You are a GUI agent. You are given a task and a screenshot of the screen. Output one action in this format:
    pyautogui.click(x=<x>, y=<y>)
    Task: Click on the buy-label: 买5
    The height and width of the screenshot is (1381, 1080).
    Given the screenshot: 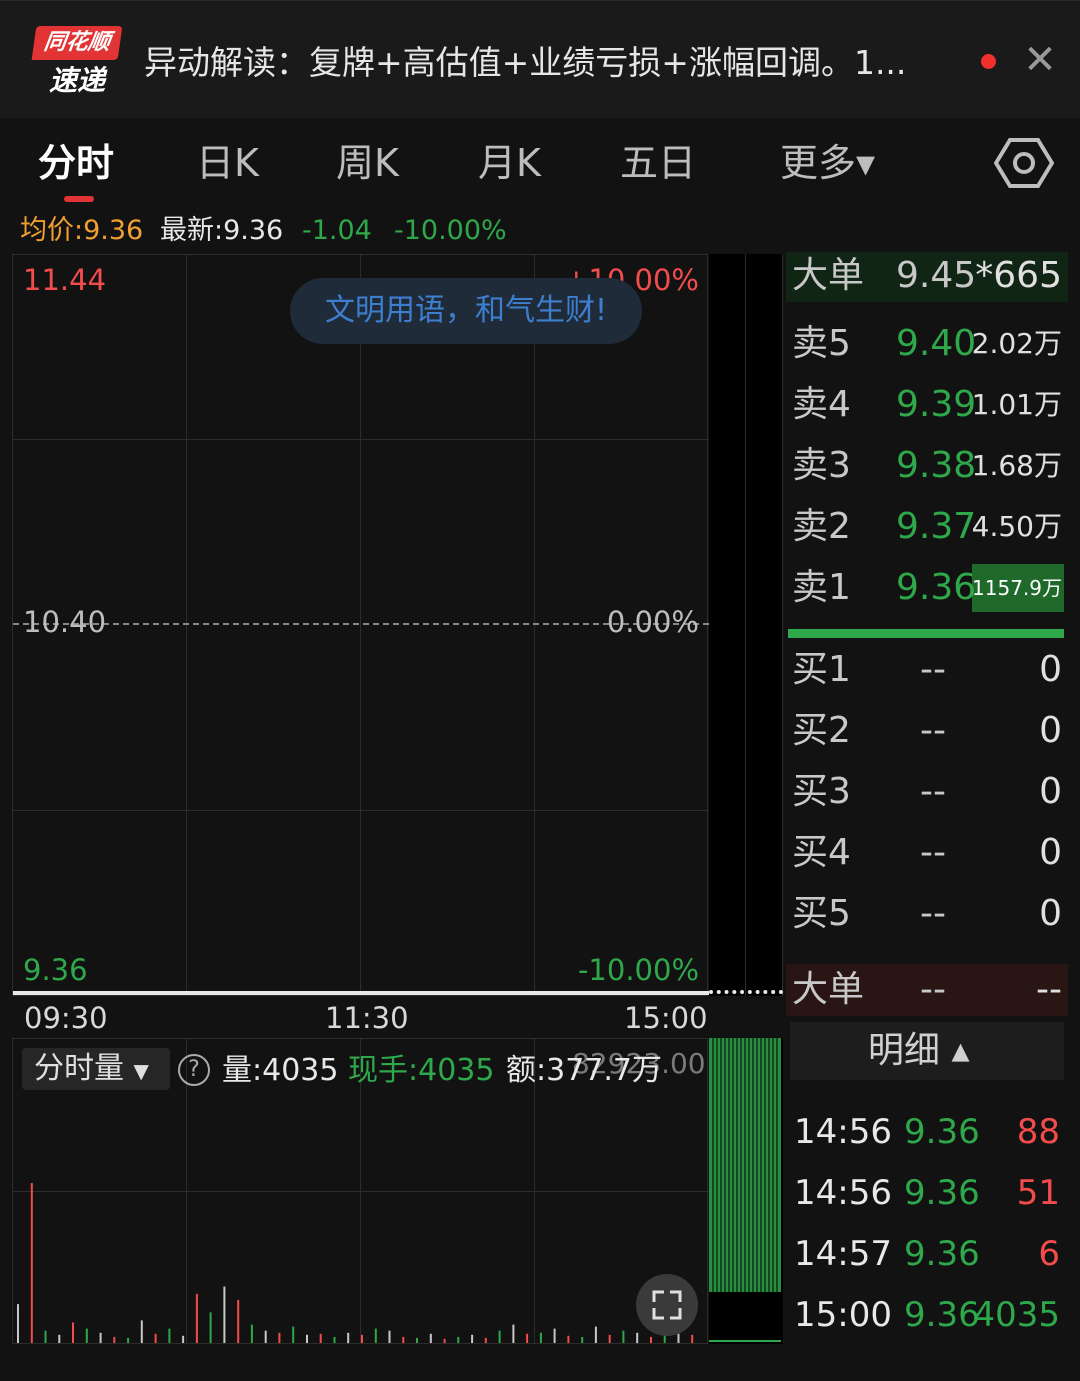 What is the action you would take?
    pyautogui.click(x=821, y=913)
    